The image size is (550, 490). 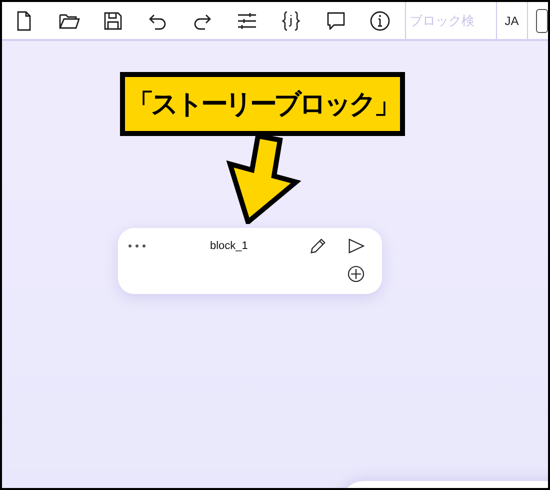 What do you see at coordinates (262, 104) in the screenshot?
I see `callout-label: 「ストーリーブロック」` at bounding box center [262, 104].